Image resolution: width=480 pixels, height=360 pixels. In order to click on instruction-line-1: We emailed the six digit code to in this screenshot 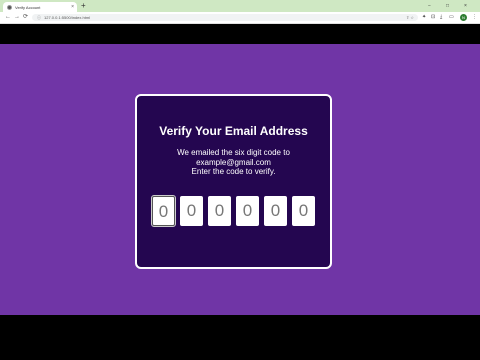, I will do `click(233, 152)`.